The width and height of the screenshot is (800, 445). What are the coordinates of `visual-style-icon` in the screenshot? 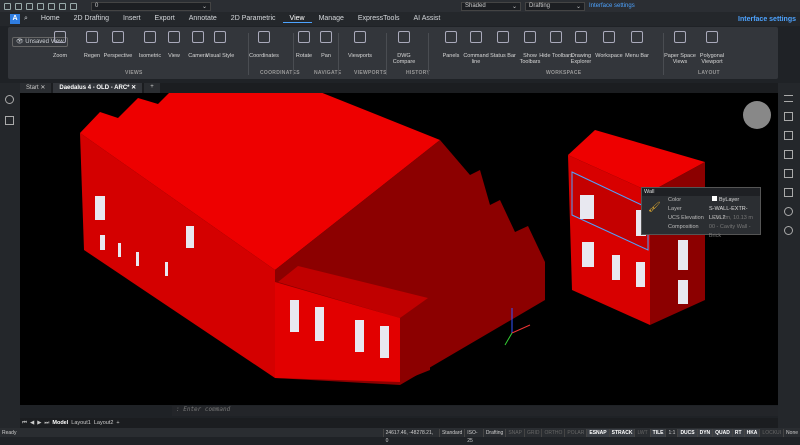 It's located at (220, 37).